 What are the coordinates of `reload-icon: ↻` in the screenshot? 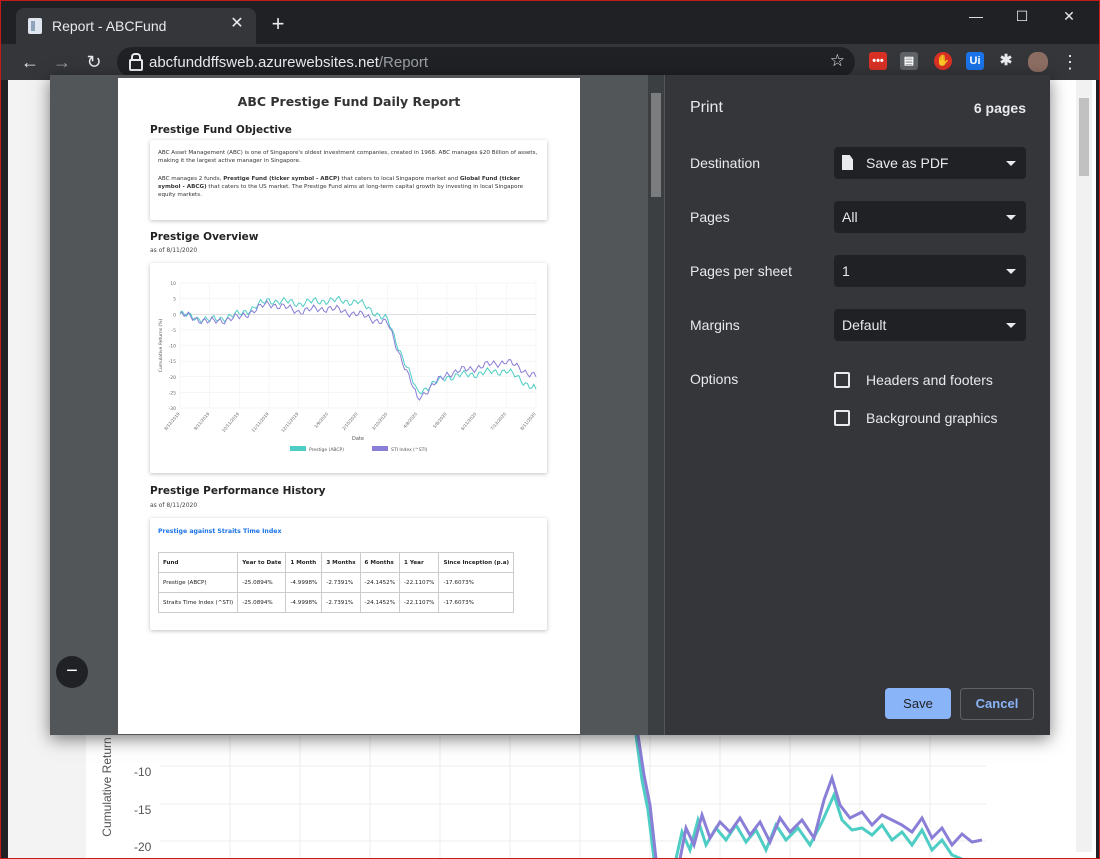 It's located at (94, 62).